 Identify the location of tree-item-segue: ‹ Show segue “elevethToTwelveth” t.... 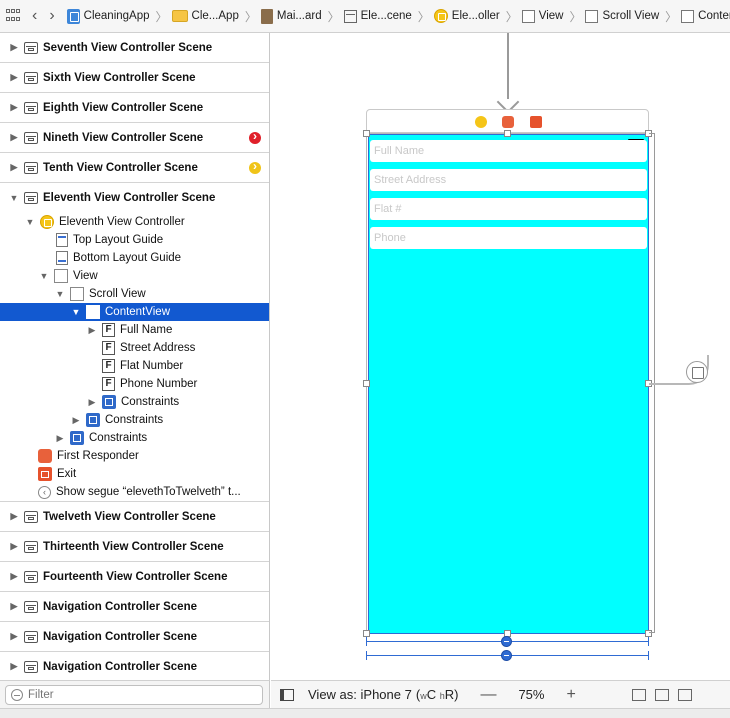
(134, 492).